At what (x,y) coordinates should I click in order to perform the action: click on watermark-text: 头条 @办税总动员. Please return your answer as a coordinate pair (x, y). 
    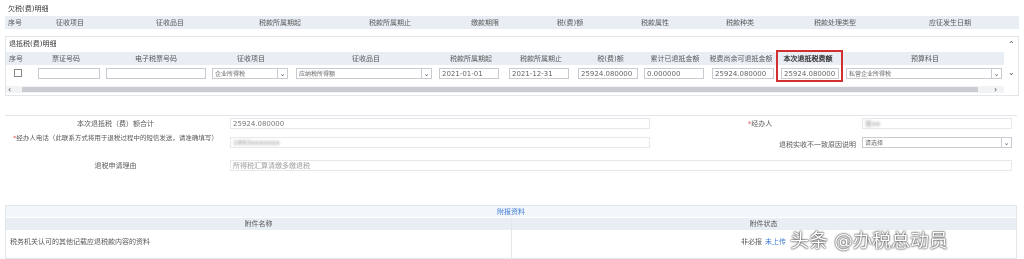
    Looking at the image, I should click on (869, 241).